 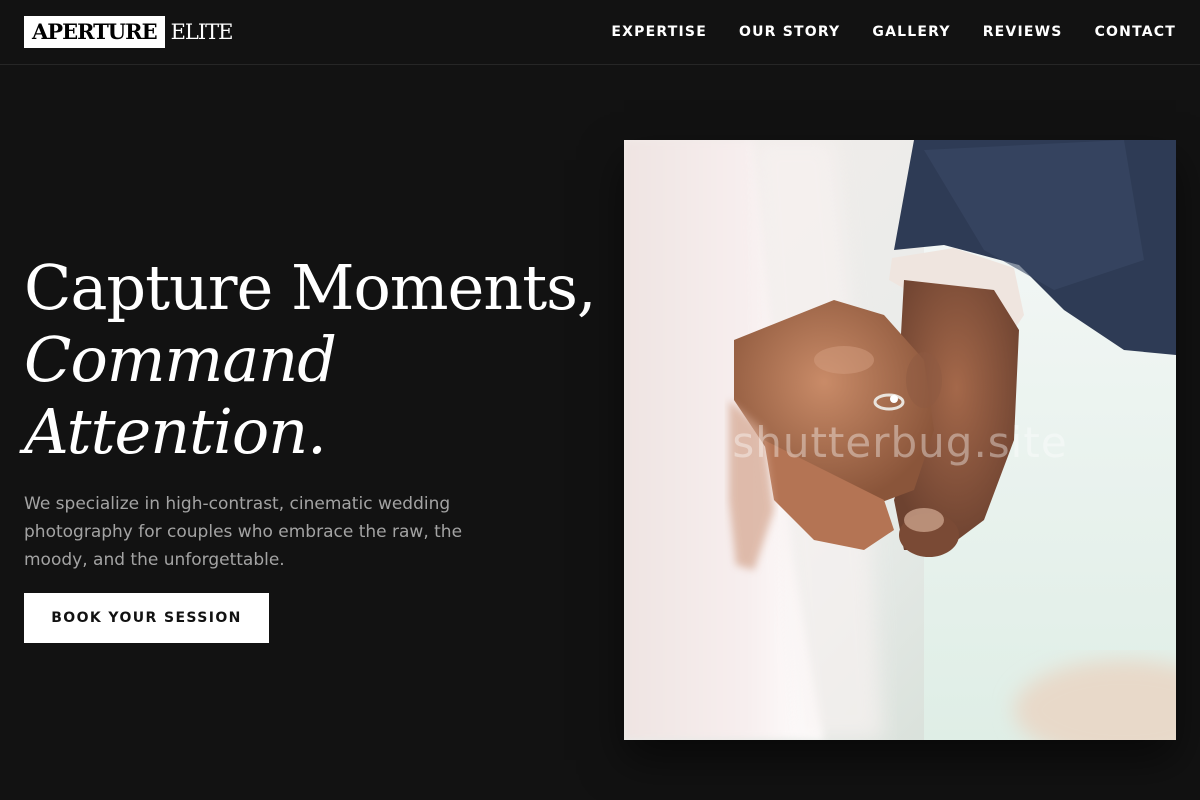 I want to click on hero-title: Capture Moments, Command Attention., so click(x=314, y=360).